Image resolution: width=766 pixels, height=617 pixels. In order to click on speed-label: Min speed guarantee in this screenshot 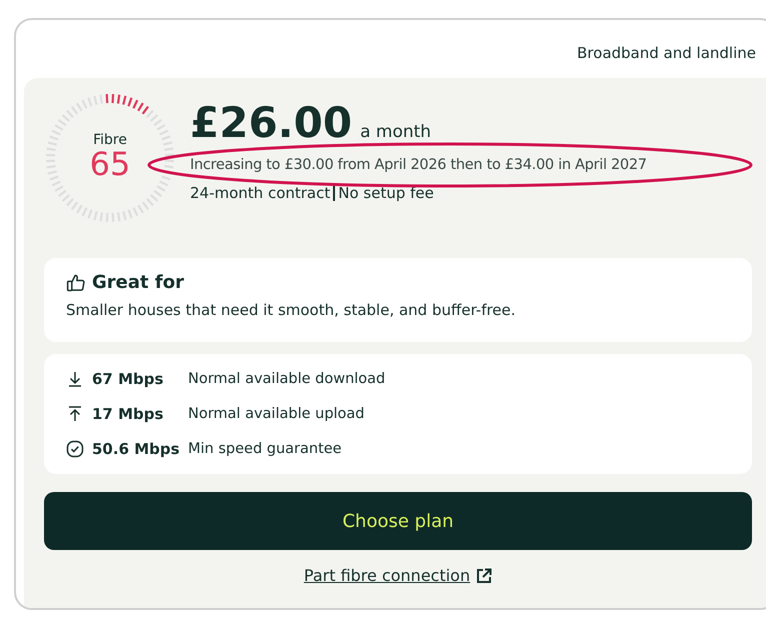, I will do `click(265, 449)`.